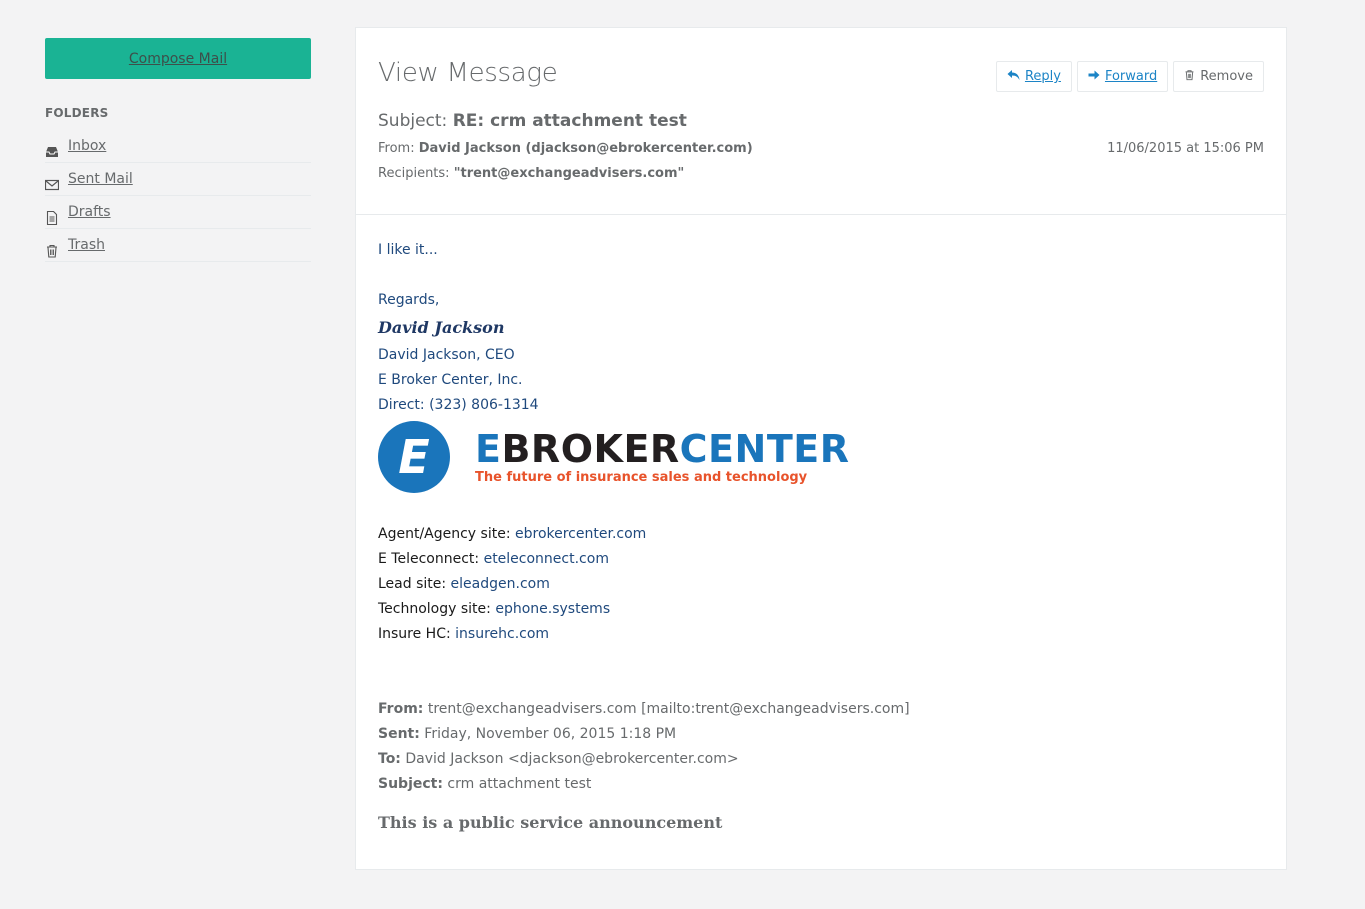 The height and width of the screenshot is (909, 1365). I want to click on subject-line: Subject: RE: crm attachment test, so click(532, 121).